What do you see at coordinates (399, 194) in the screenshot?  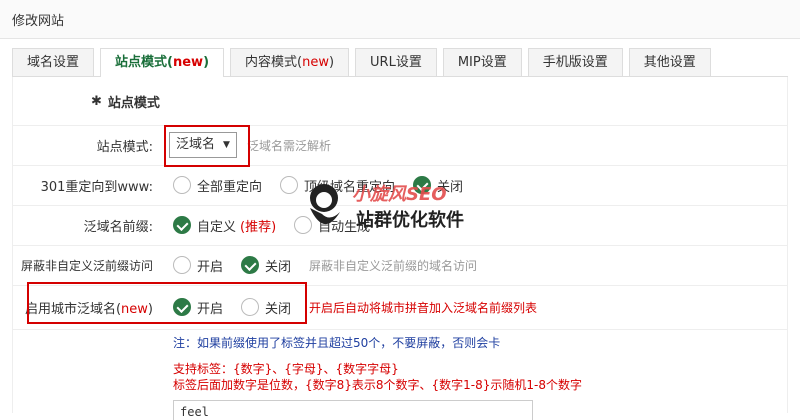 I see `watermark-brand: 小旋风SEO` at bounding box center [399, 194].